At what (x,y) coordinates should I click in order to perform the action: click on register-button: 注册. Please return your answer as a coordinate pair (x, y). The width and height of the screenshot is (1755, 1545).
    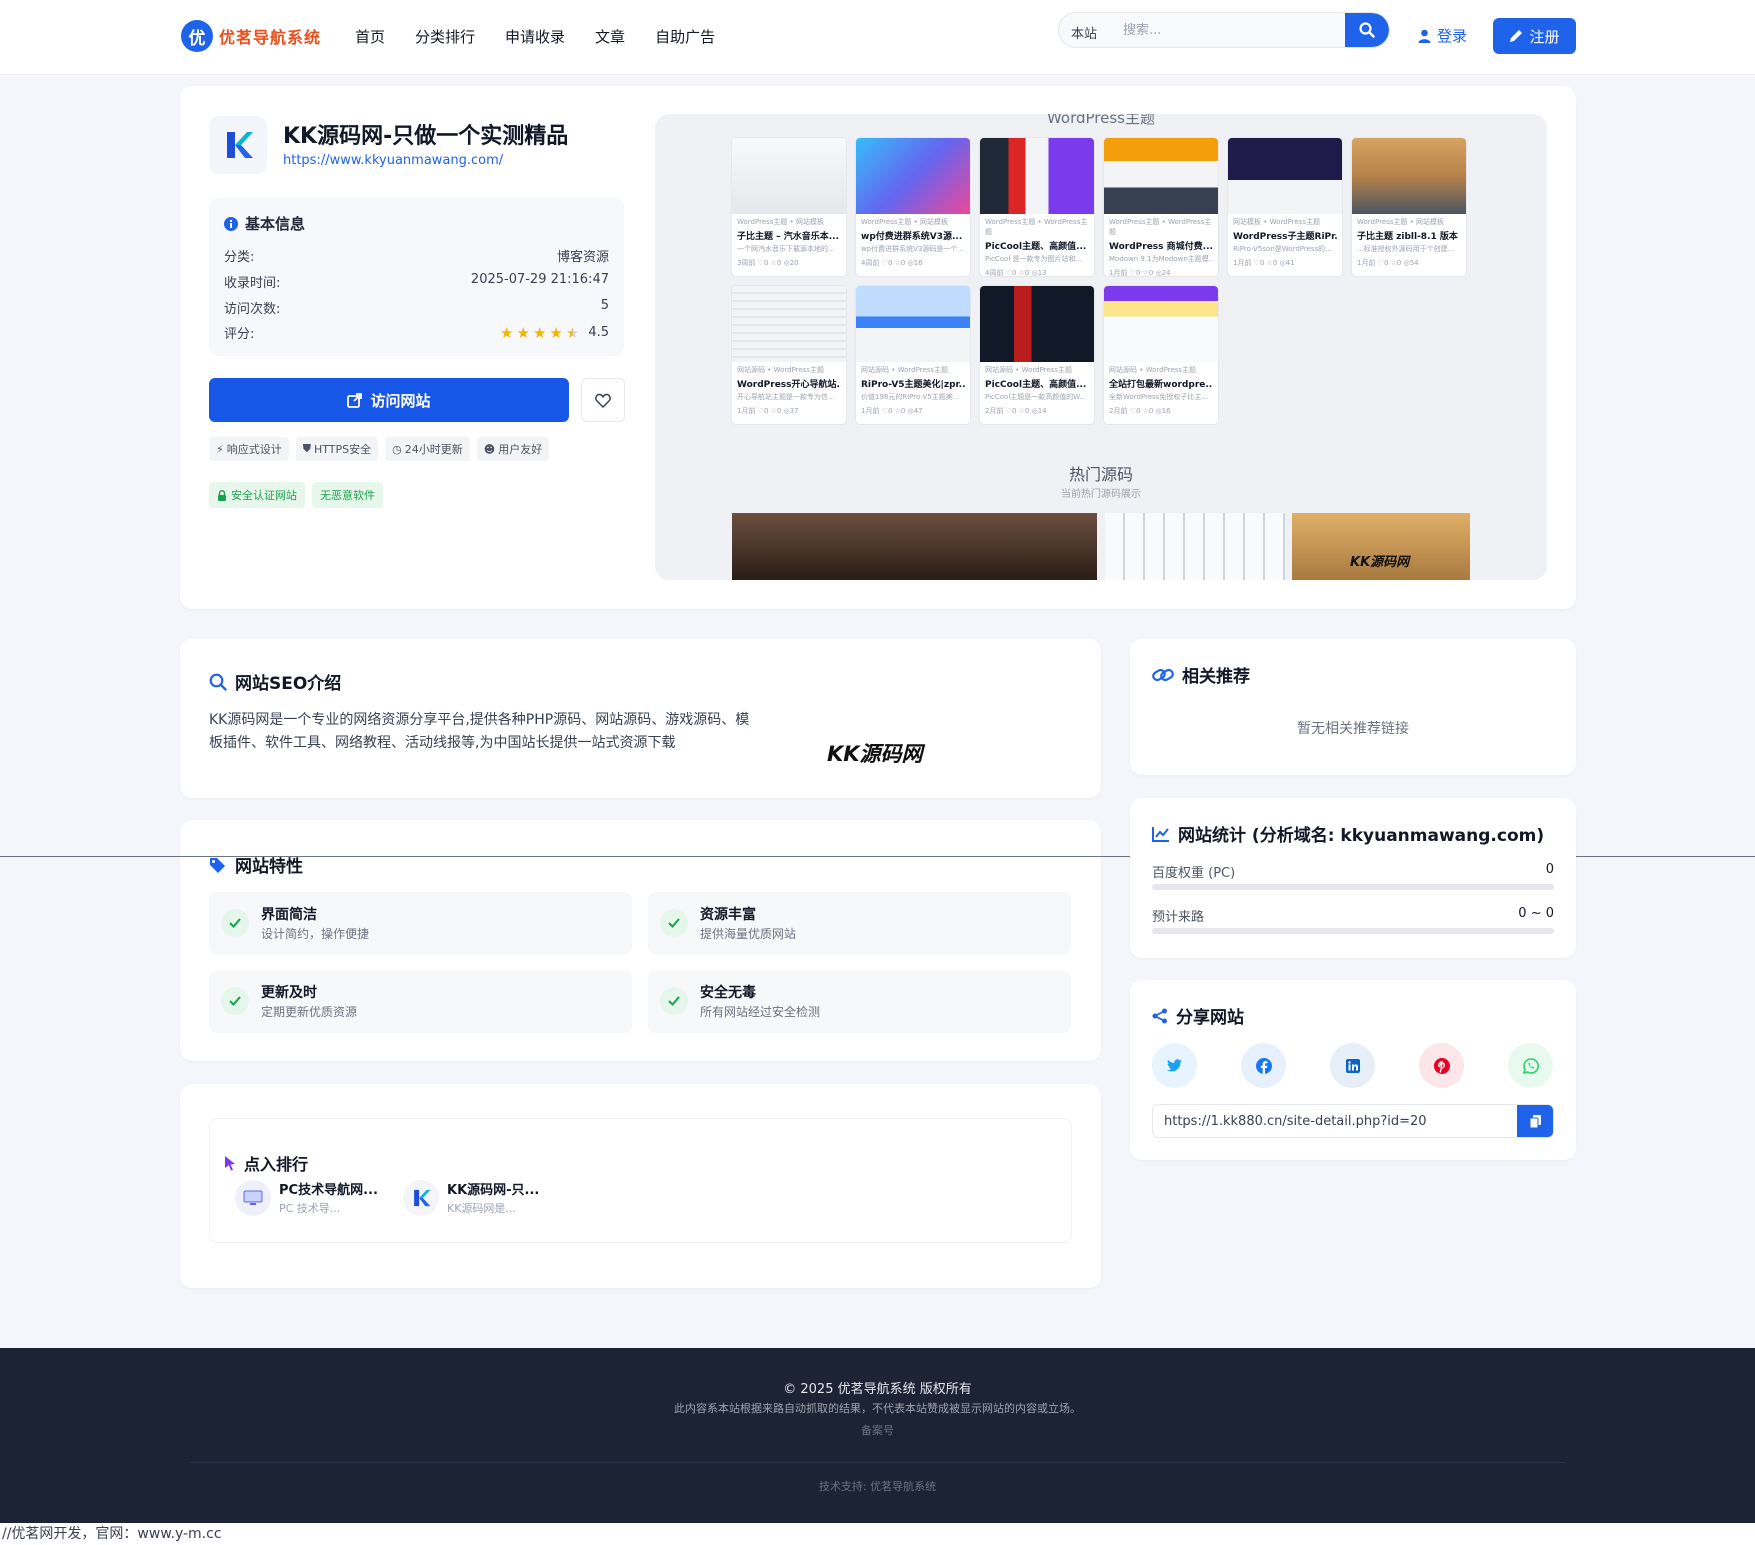
    Looking at the image, I should click on (1534, 36).